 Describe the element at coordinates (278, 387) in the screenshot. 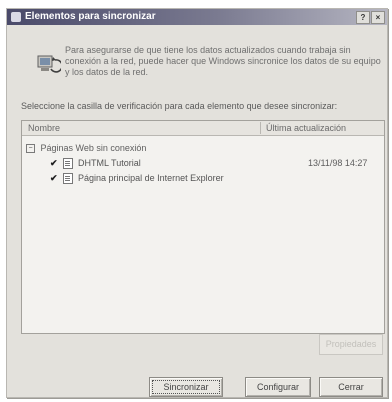

I see `configure-button: Configurar` at that location.